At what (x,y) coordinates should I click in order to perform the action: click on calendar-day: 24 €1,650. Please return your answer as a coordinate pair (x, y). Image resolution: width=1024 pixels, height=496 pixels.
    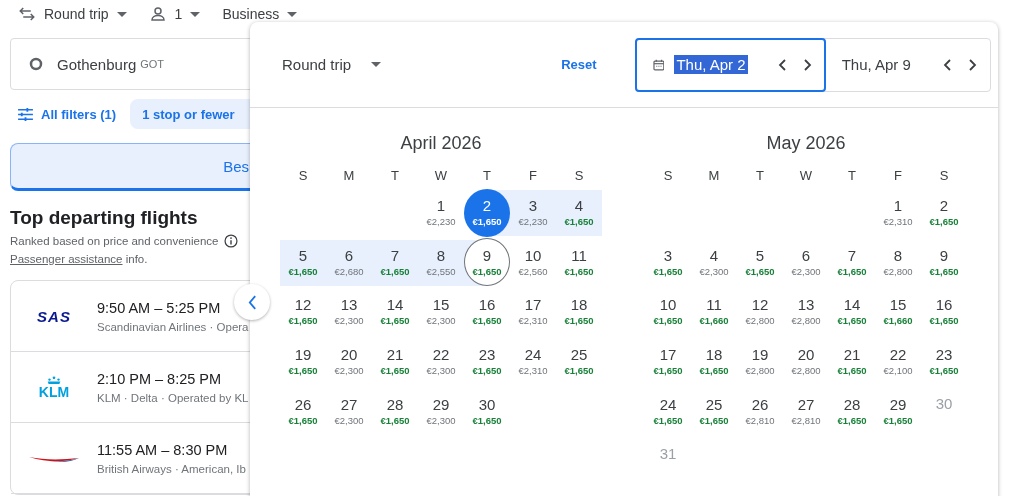
    Looking at the image, I should click on (668, 411).